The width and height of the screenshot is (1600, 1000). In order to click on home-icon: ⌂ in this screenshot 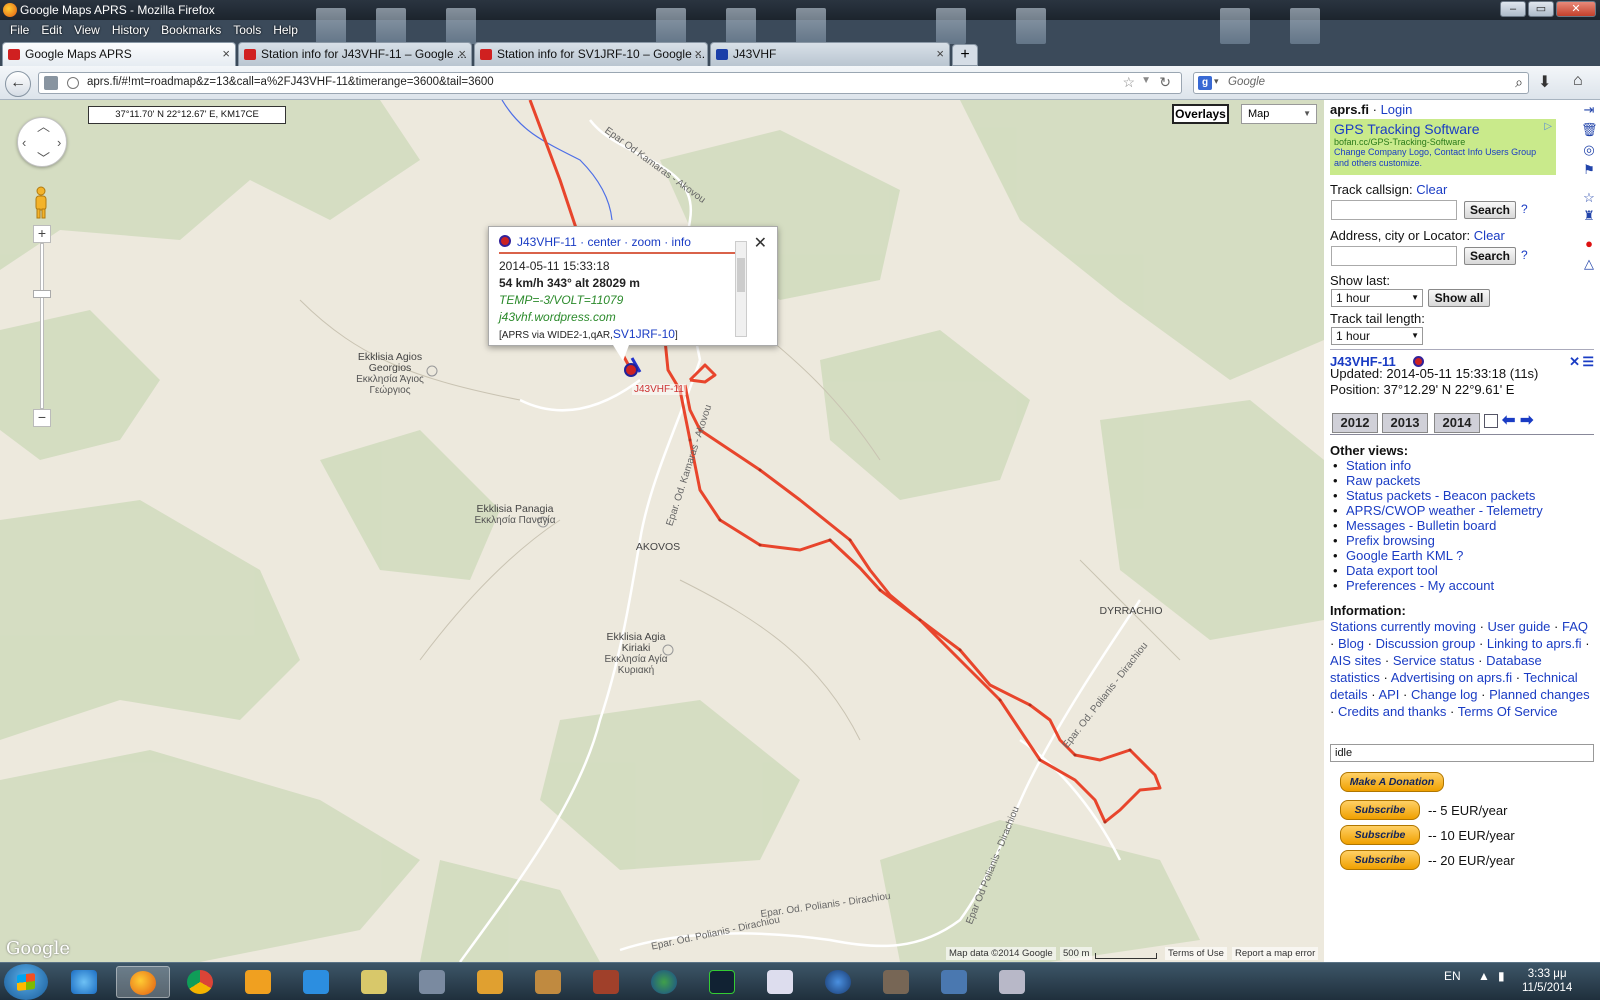, I will do `click(1578, 81)`.